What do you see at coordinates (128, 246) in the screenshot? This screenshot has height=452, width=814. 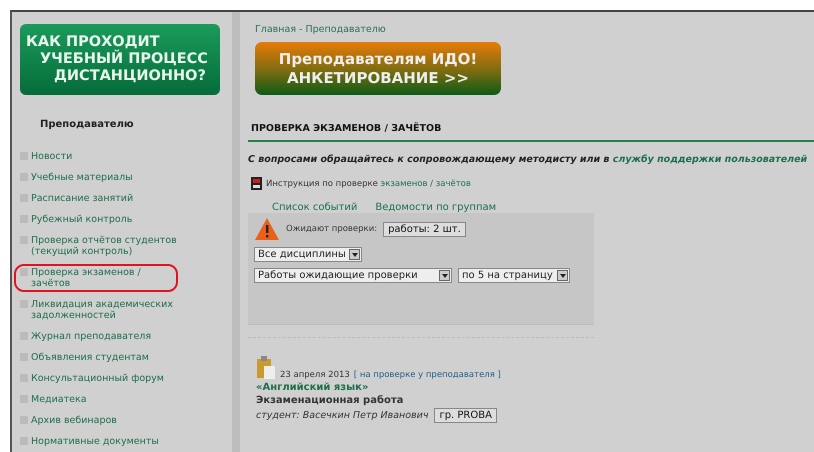 I see `sidebar-link: Проверка отчётов студентов (текущий контроль)` at bounding box center [128, 246].